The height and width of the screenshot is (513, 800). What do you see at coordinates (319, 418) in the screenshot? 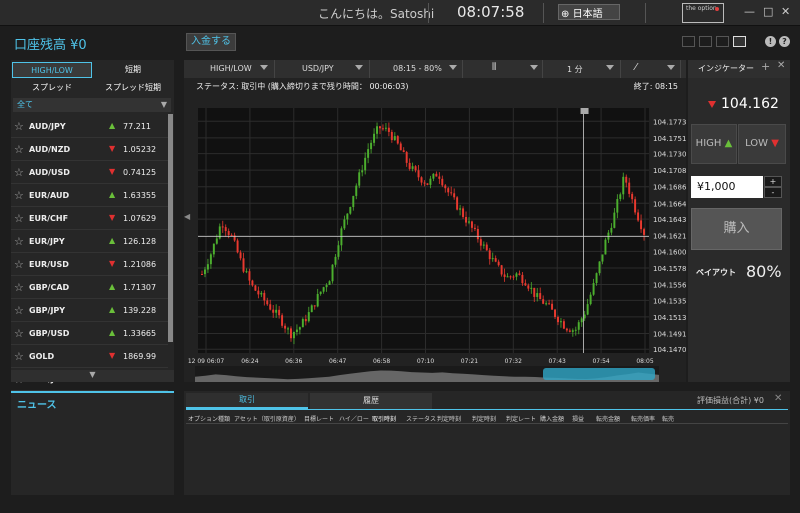
I see `column-header: 目標レート` at bounding box center [319, 418].